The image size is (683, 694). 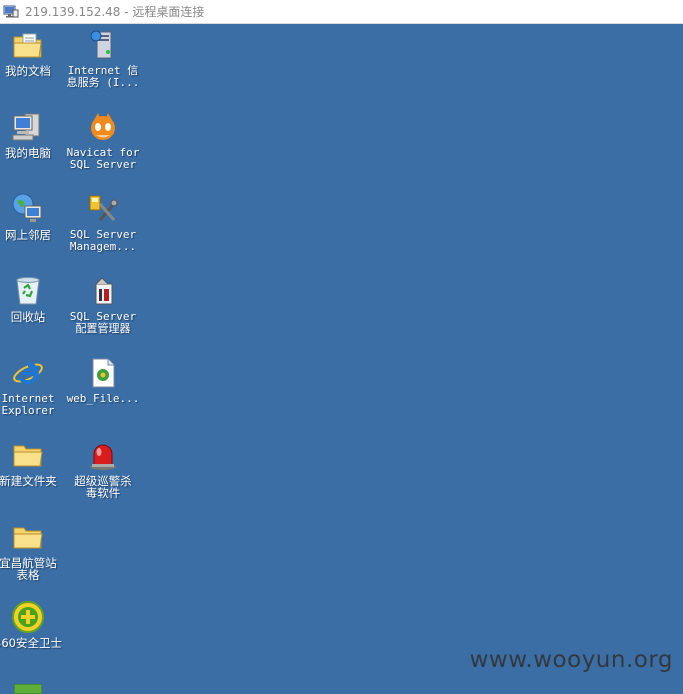 What do you see at coordinates (103, 158) in the screenshot?
I see `desktop-icon-label: Navicat for SQL Server` at bounding box center [103, 158].